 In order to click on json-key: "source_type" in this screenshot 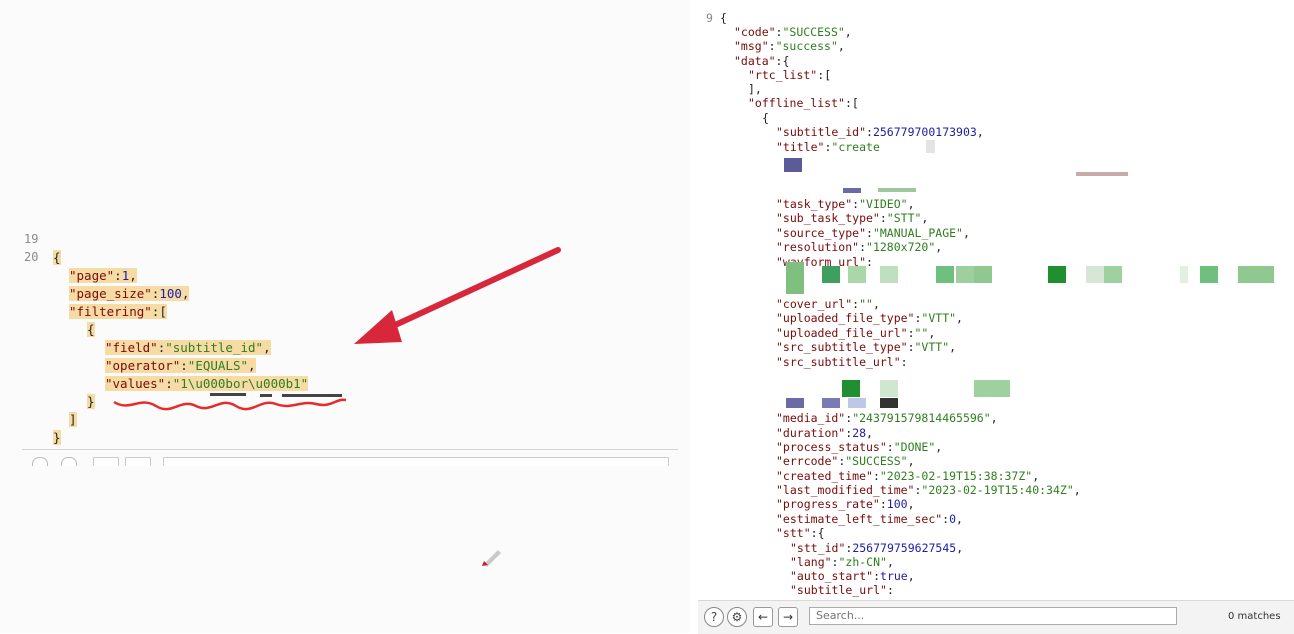, I will do `click(821, 233)`.